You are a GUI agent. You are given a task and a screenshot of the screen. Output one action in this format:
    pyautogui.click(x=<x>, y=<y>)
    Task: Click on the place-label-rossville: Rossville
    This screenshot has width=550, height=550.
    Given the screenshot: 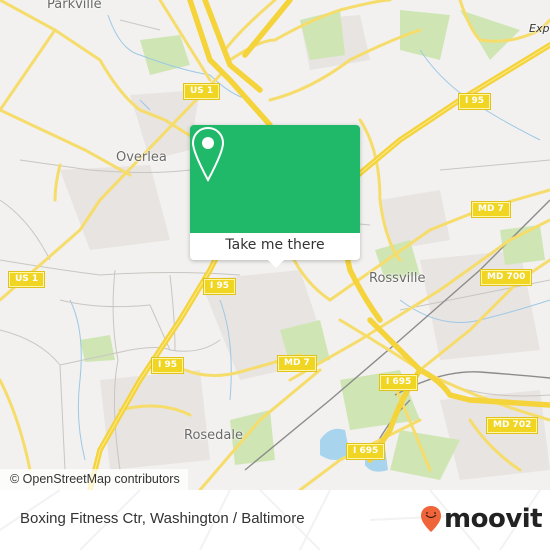 What is the action you would take?
    pyautogui.click(x=397, y=278)
    